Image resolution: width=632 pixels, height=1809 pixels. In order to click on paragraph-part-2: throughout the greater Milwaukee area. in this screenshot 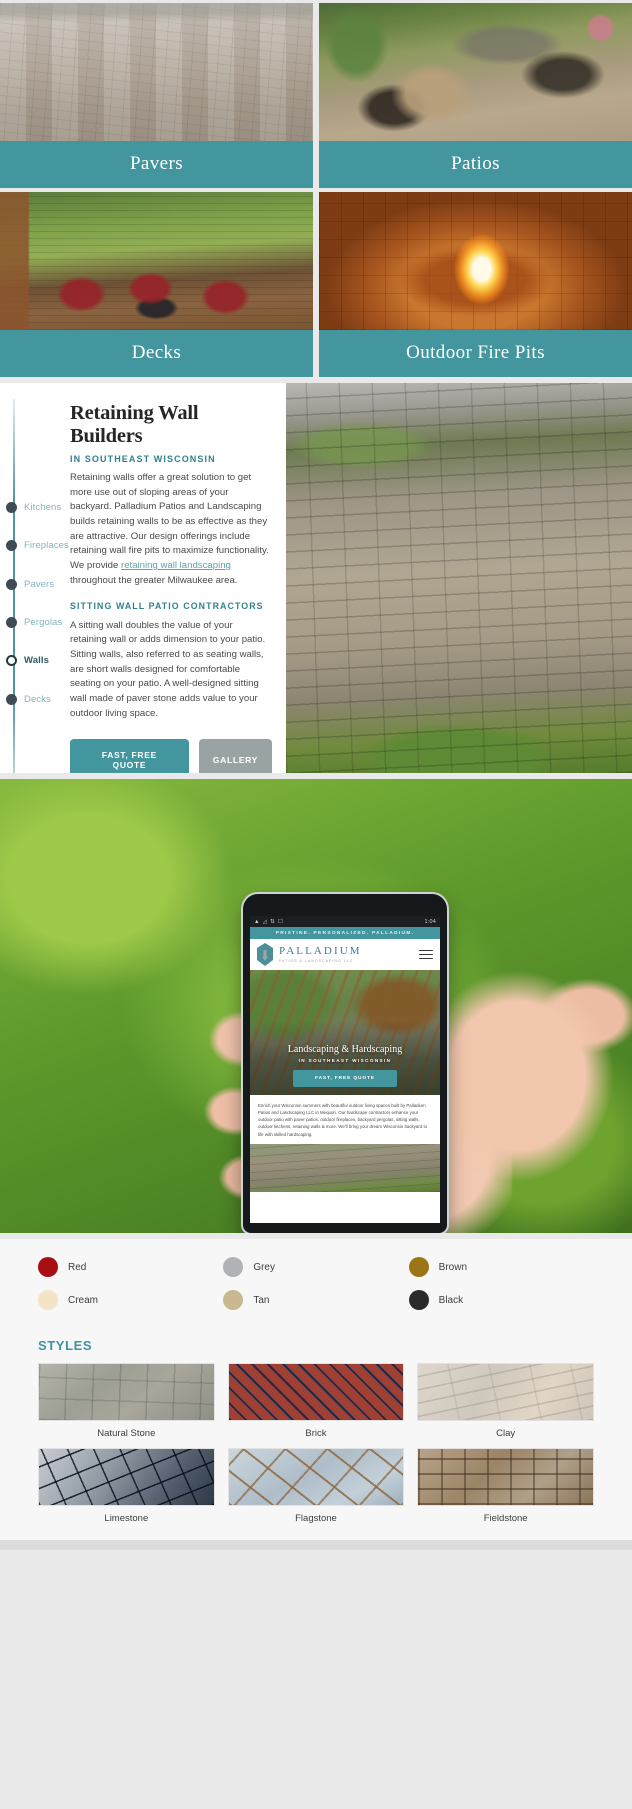, I will do `click(154, 580)`.